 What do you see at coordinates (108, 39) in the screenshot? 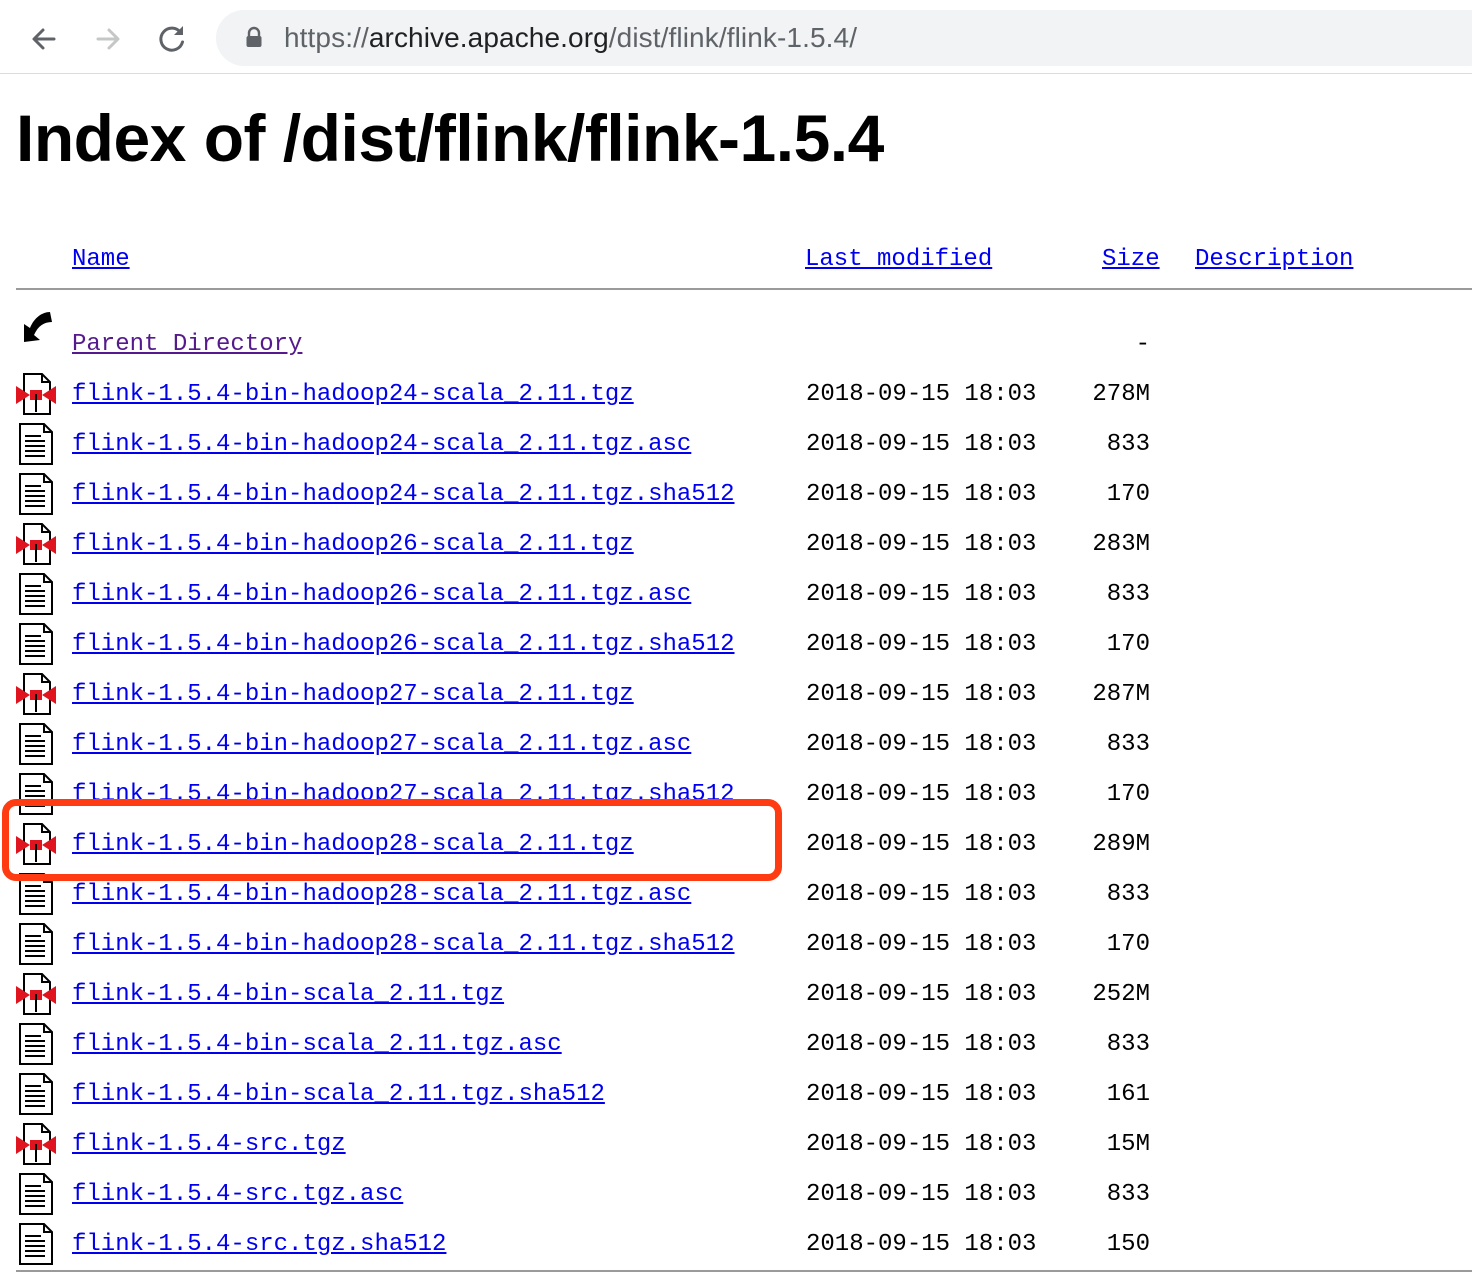
I see `forward-button` at bounding box center [108, 39].